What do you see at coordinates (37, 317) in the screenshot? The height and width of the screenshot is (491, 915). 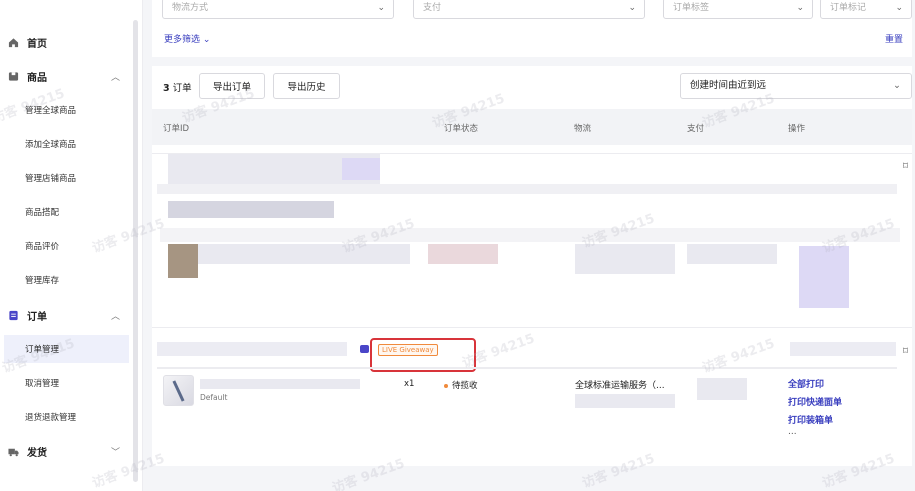 I see `sidebar-group-label: 订单` at bounding box center [37, 317].